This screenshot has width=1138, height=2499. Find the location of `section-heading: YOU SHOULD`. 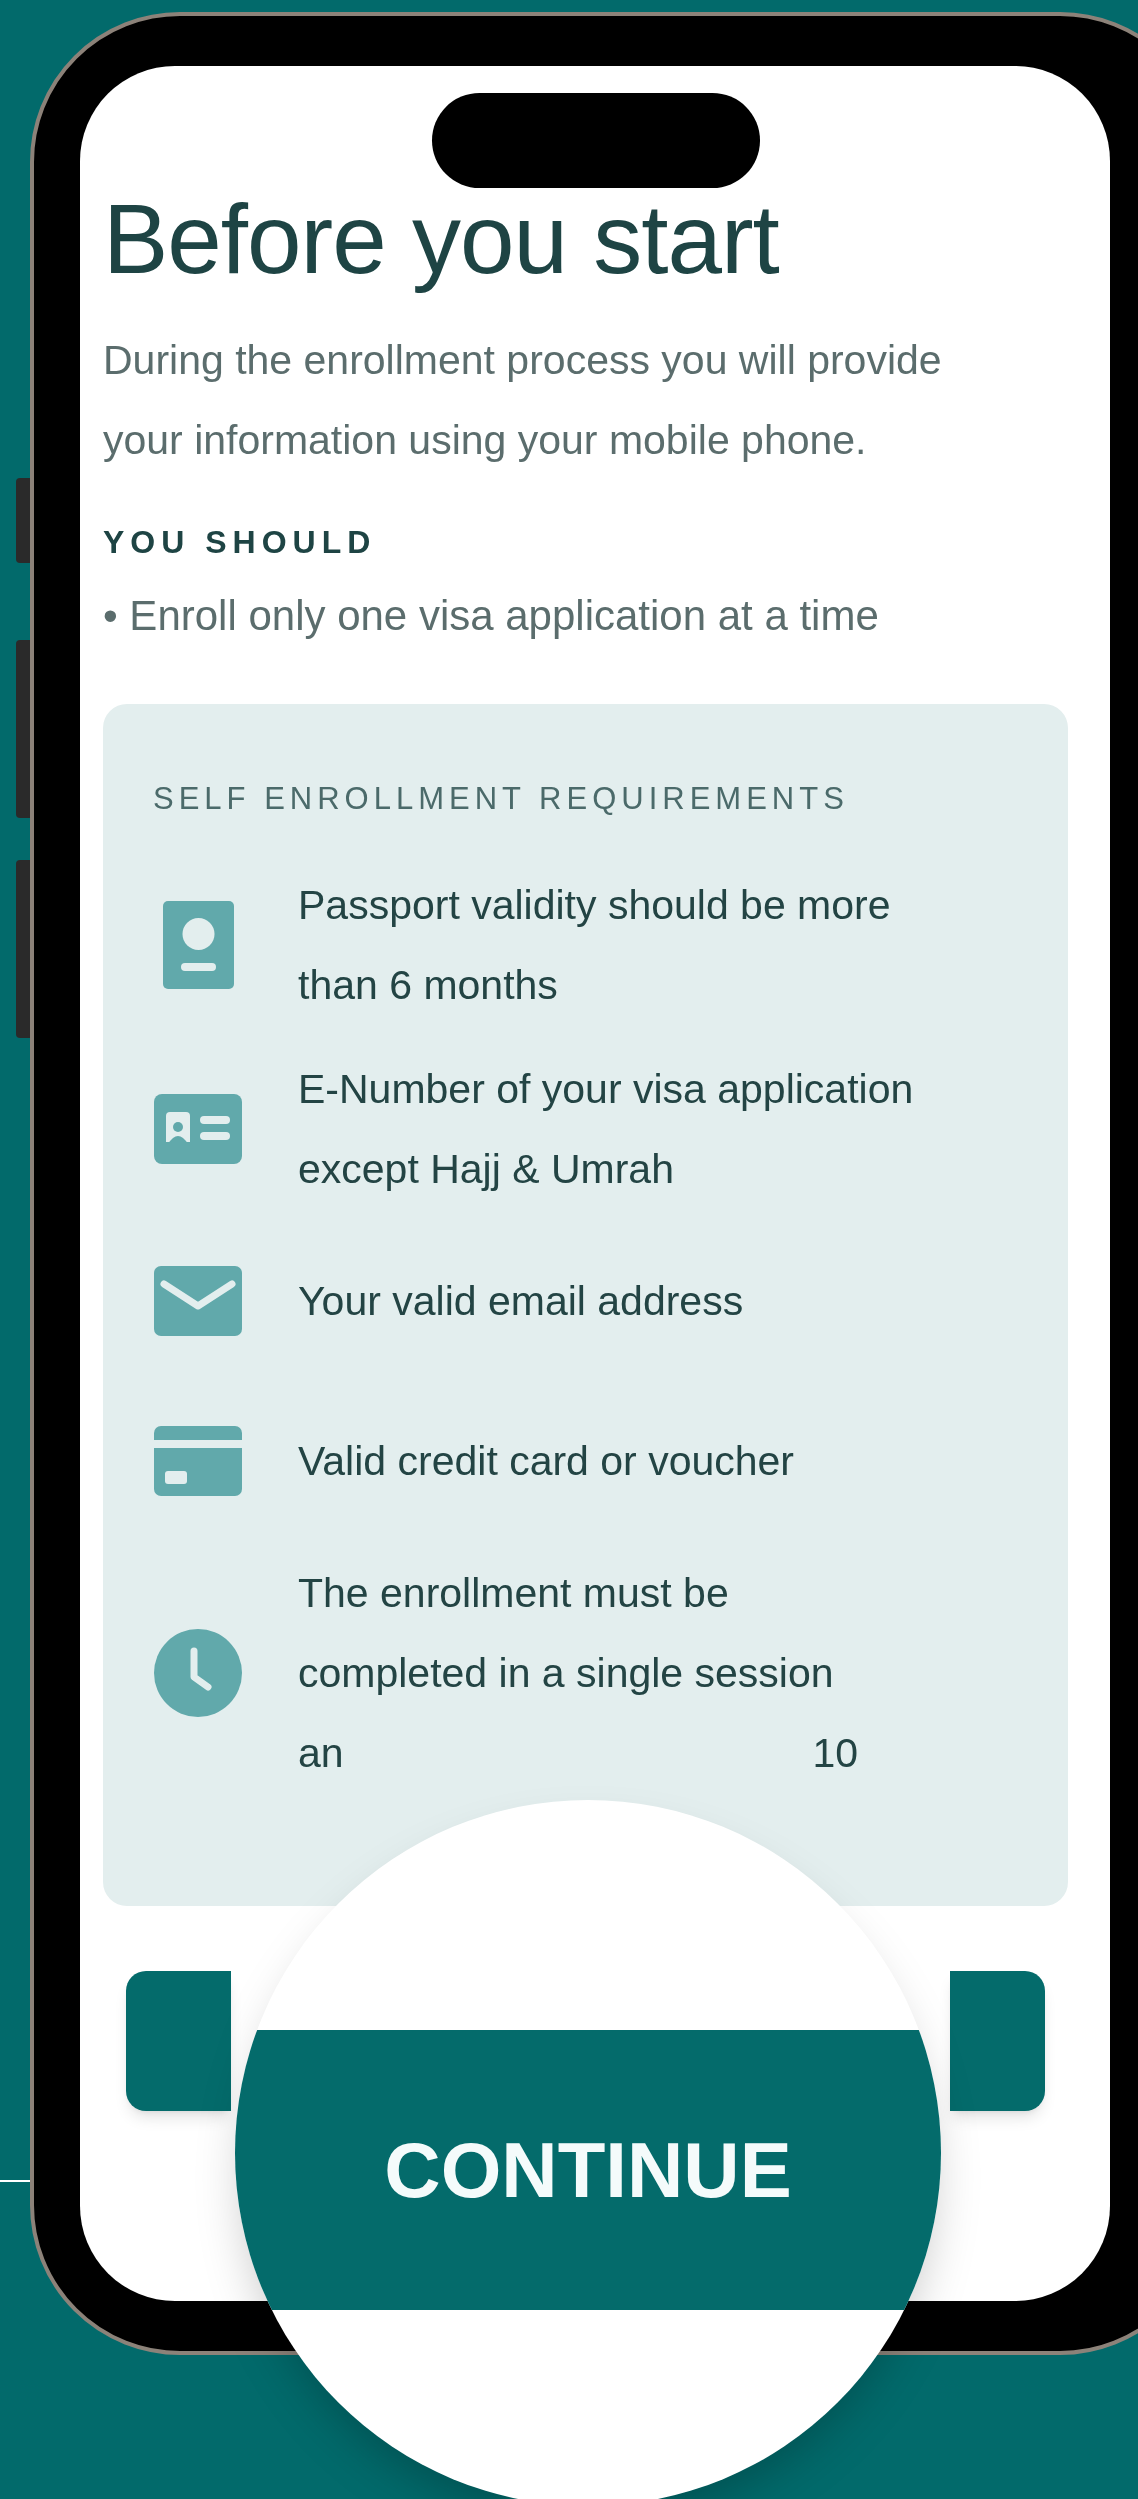

section-heading: YOU SHOULD is located at coordinates (240, 542).